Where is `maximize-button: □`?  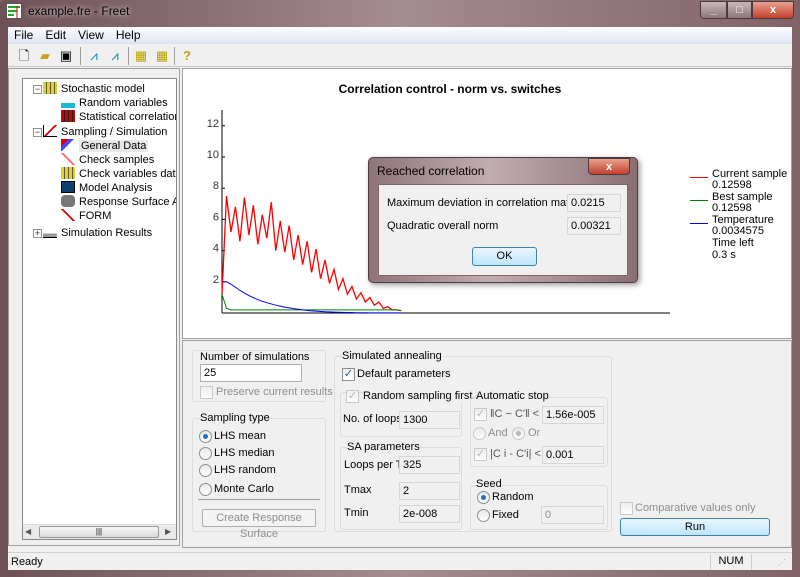 maximize-button: □ is located at coordinates (739, 10).